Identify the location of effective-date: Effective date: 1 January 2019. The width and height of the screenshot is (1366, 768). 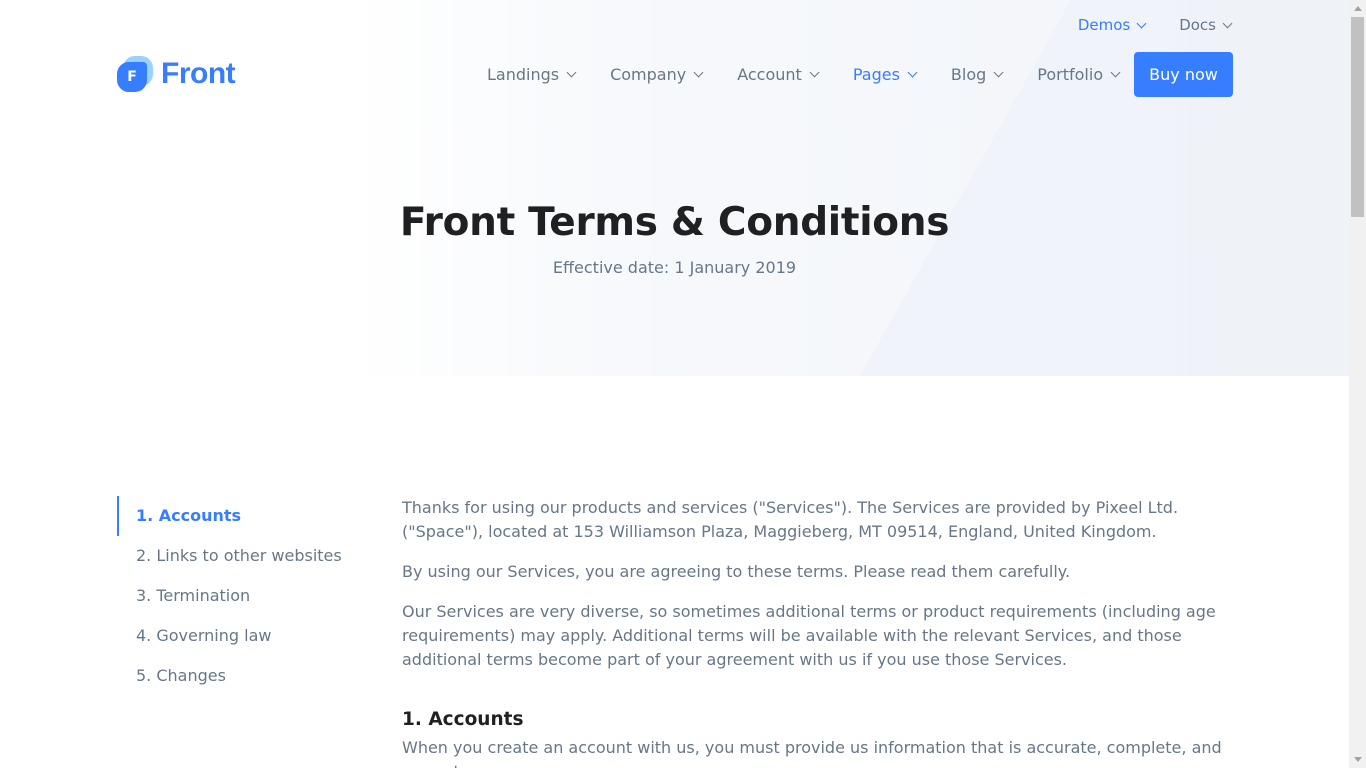
(674, 267).